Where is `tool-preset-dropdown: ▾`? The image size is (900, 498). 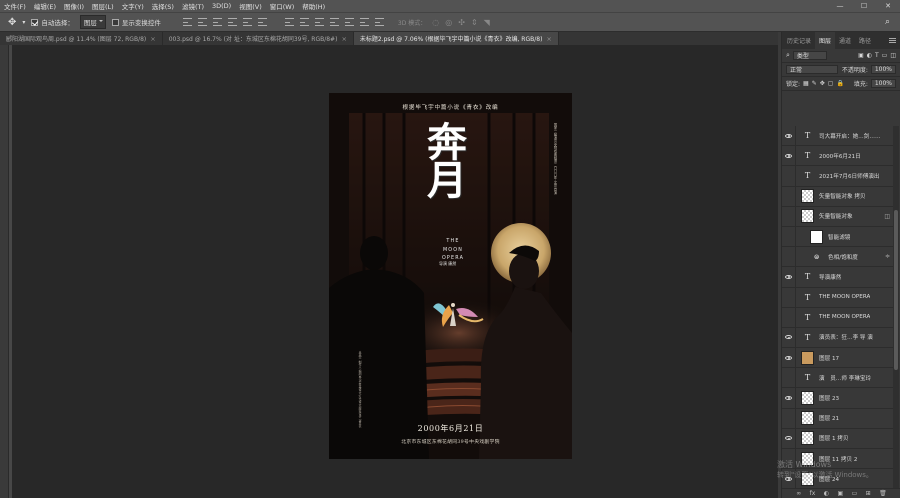 tool-preset-dropdown: ▾ is located at coordinates (23, 22).